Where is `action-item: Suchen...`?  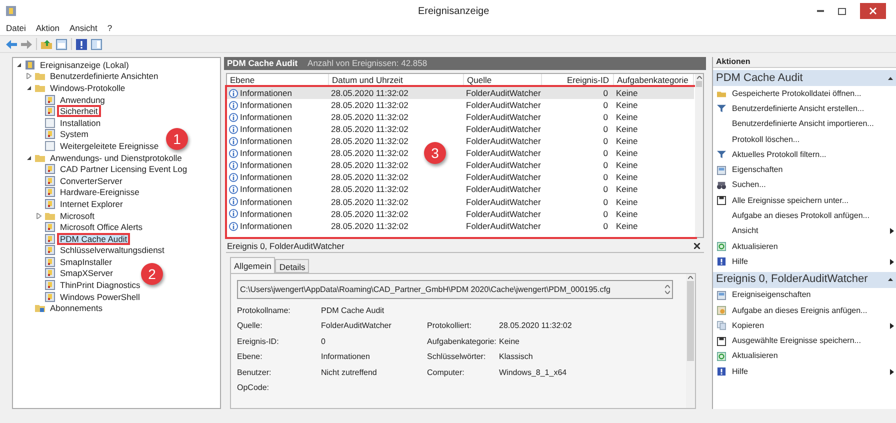 action-item: Suchen... is located at coordinates (804, 186).